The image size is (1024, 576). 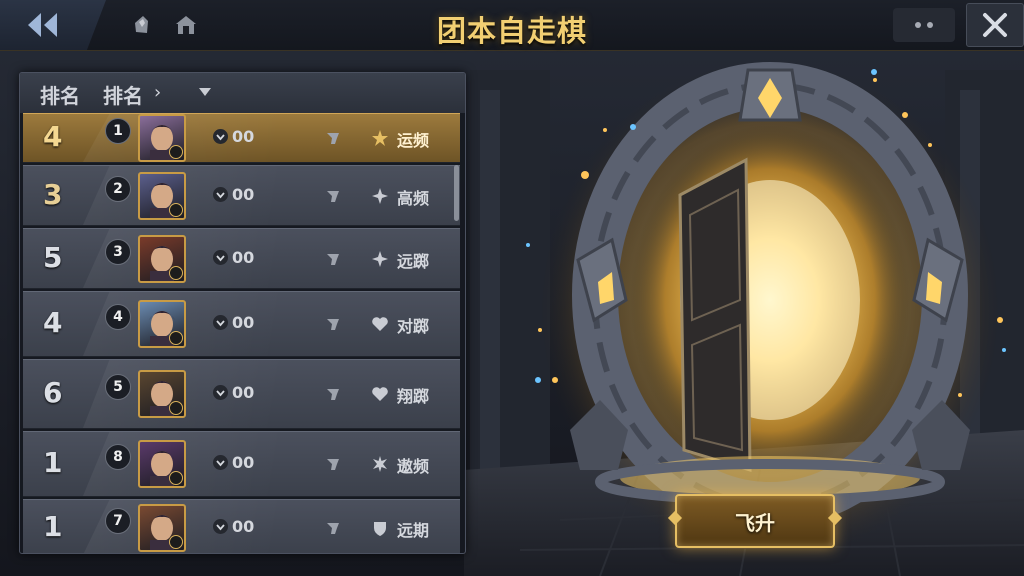 I want to click on rank-column-header: 排名, so click(x=60, y=94).